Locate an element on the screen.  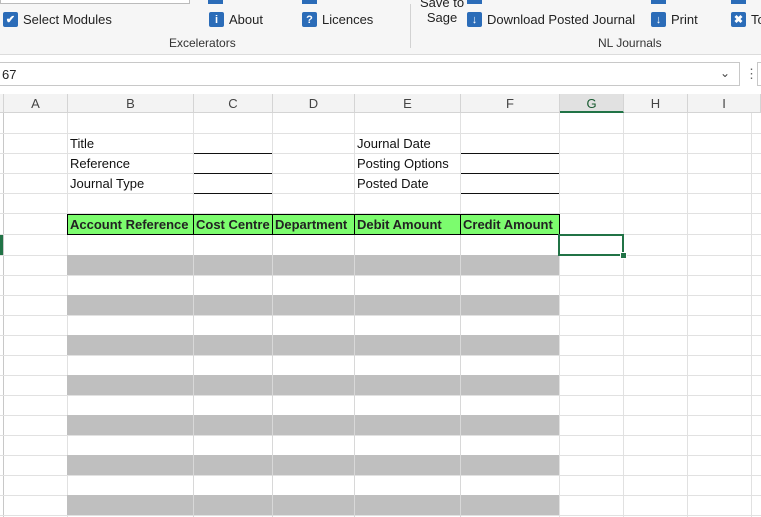
nl-journals-group-label: NL Journals is located at coordinates (630, 43).